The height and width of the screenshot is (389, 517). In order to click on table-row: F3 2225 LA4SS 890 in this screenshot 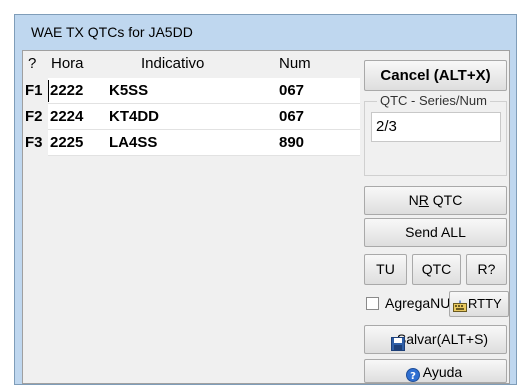, I will do `click(192, 143)`.